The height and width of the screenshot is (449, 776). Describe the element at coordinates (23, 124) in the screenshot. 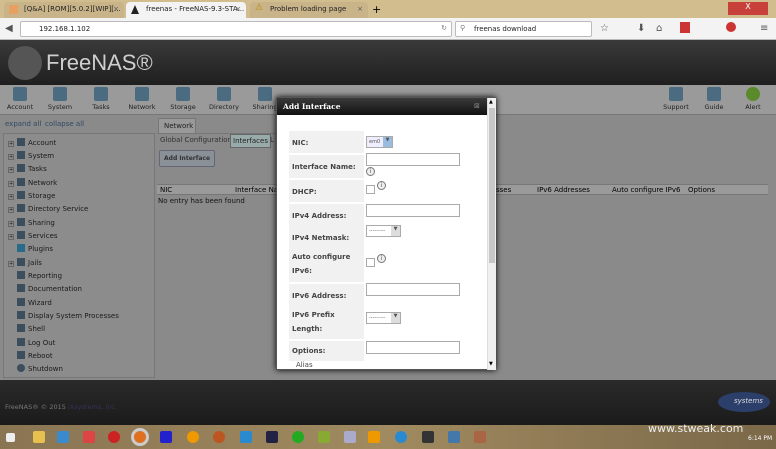

I see `expand-all-link: expand all` at that location.